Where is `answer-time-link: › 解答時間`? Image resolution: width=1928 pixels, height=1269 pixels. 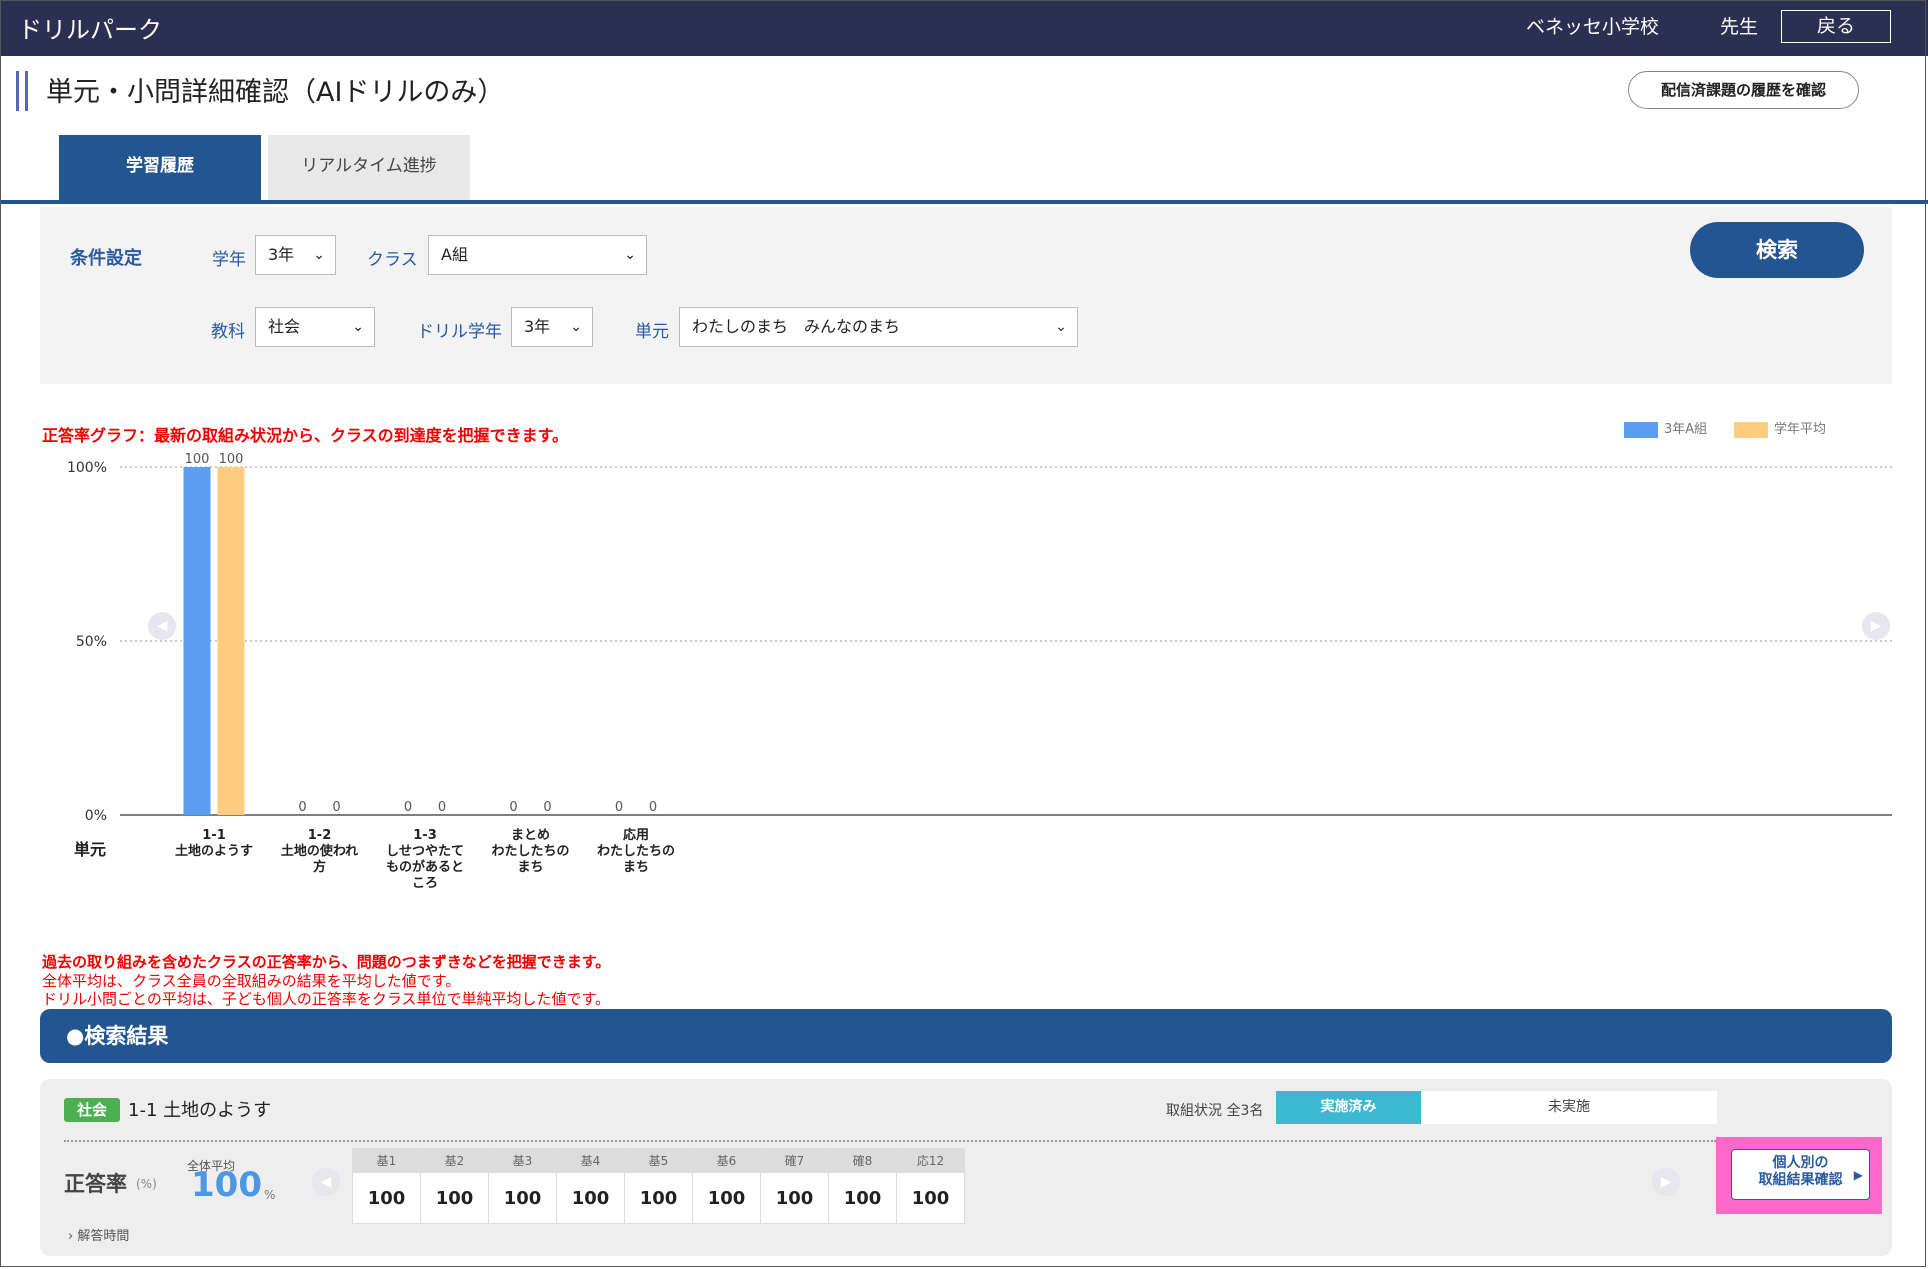 answer-time-link: › 解答時間 is located at coordinates (98, 1234).